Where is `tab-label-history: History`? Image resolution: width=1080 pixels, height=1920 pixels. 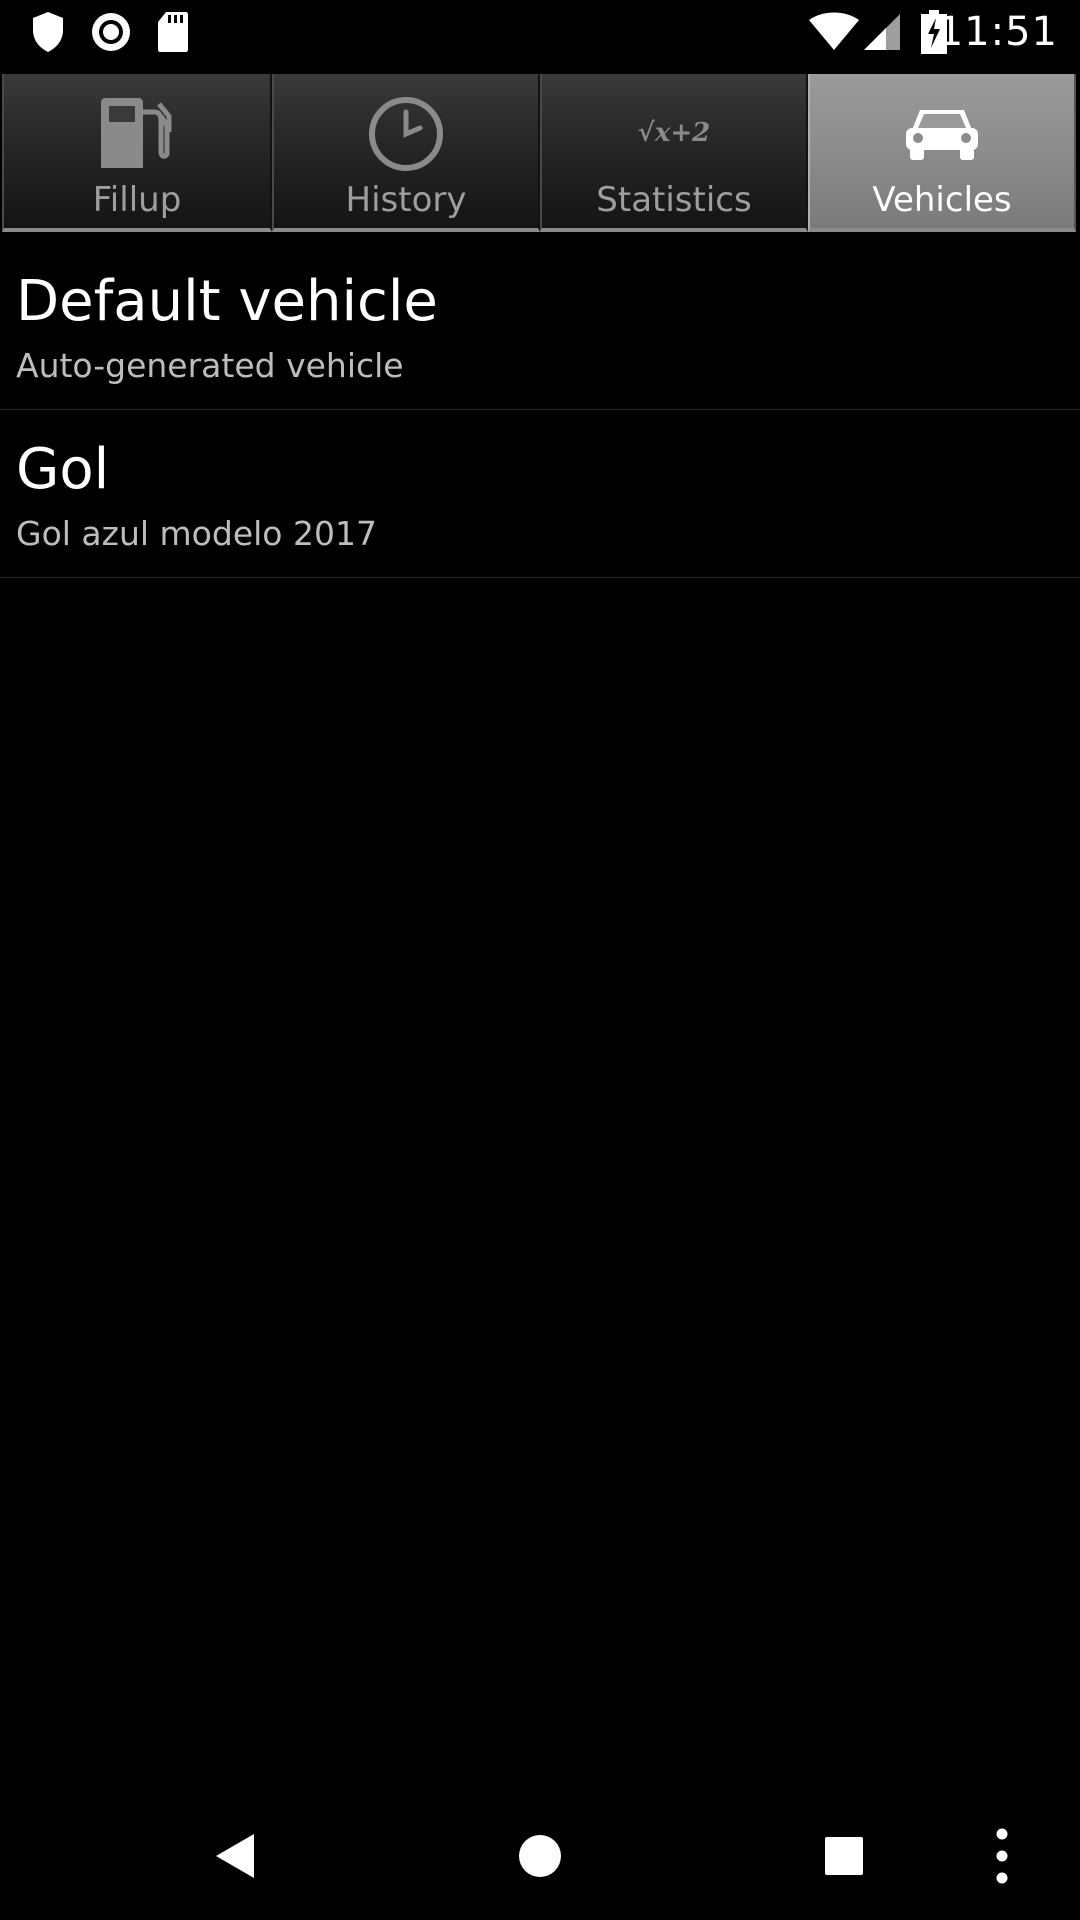
tab-label-history: History is located at coordinates (406, 200).